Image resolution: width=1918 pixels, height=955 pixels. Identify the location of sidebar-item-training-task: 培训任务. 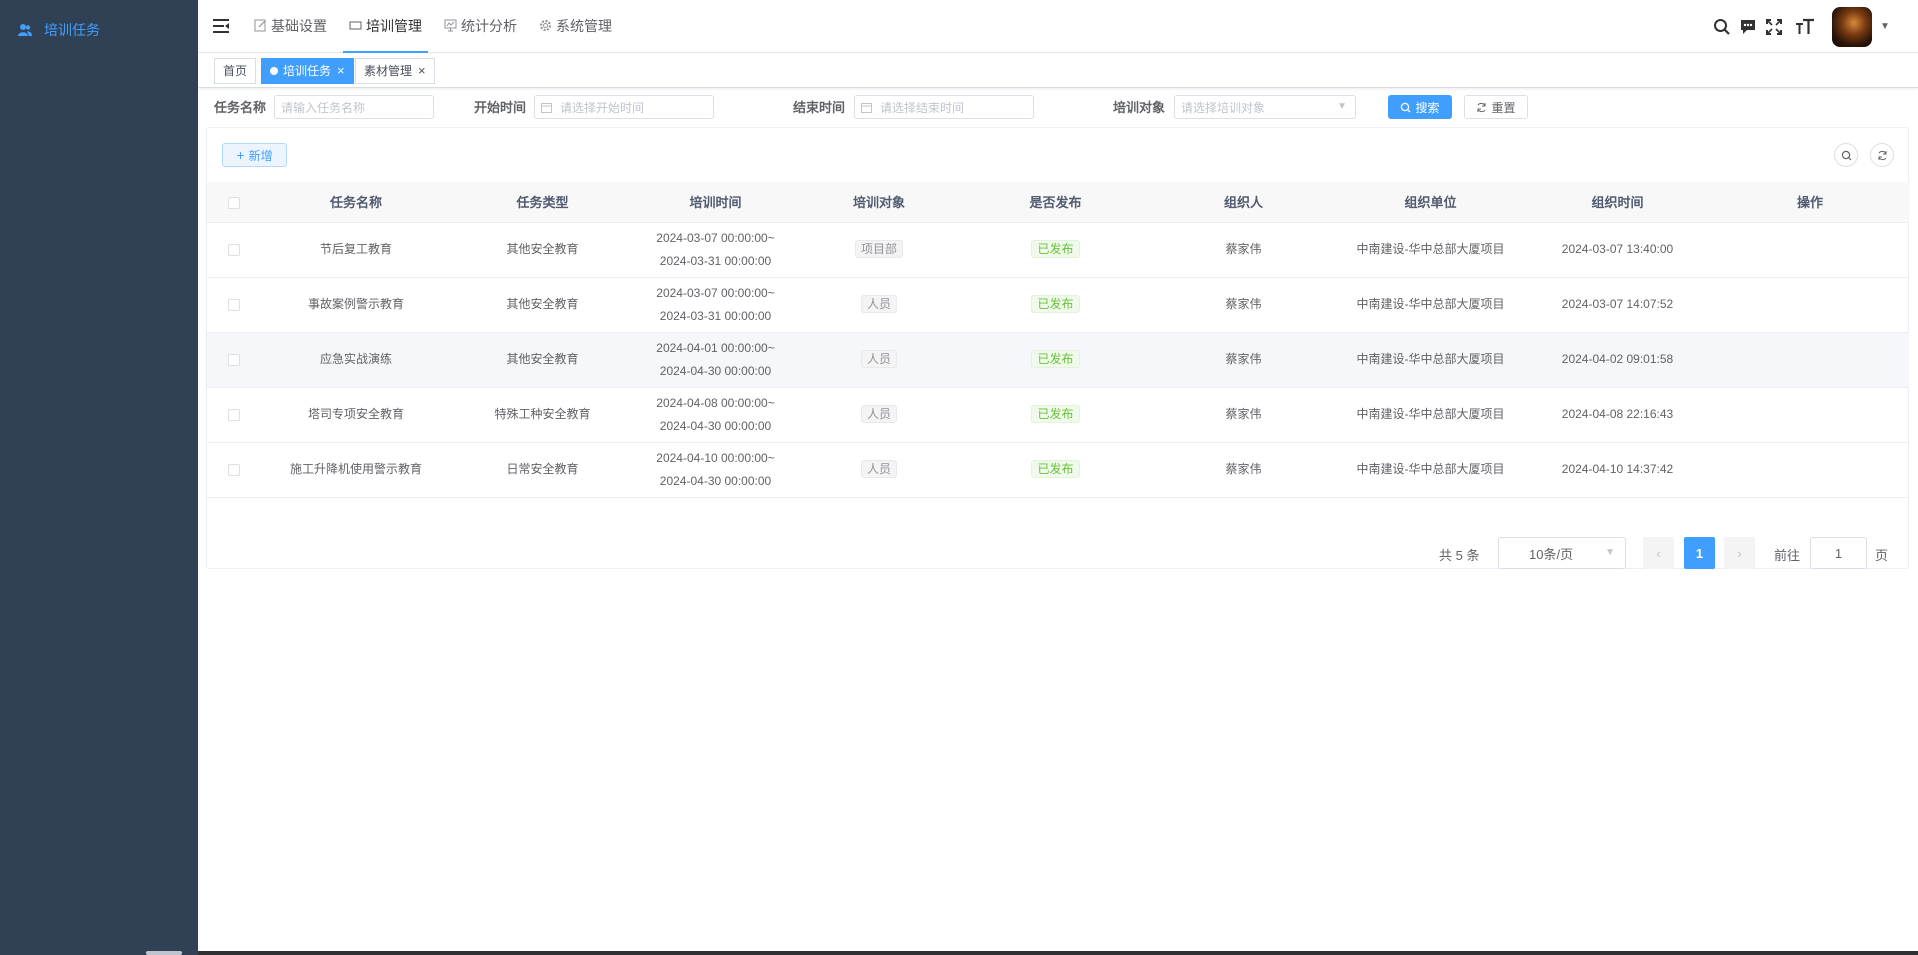
(99, 30).